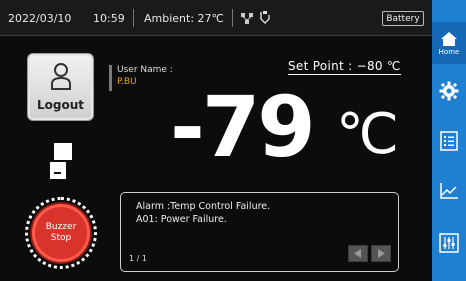  I want to click on nav-list, so click(449, 141).